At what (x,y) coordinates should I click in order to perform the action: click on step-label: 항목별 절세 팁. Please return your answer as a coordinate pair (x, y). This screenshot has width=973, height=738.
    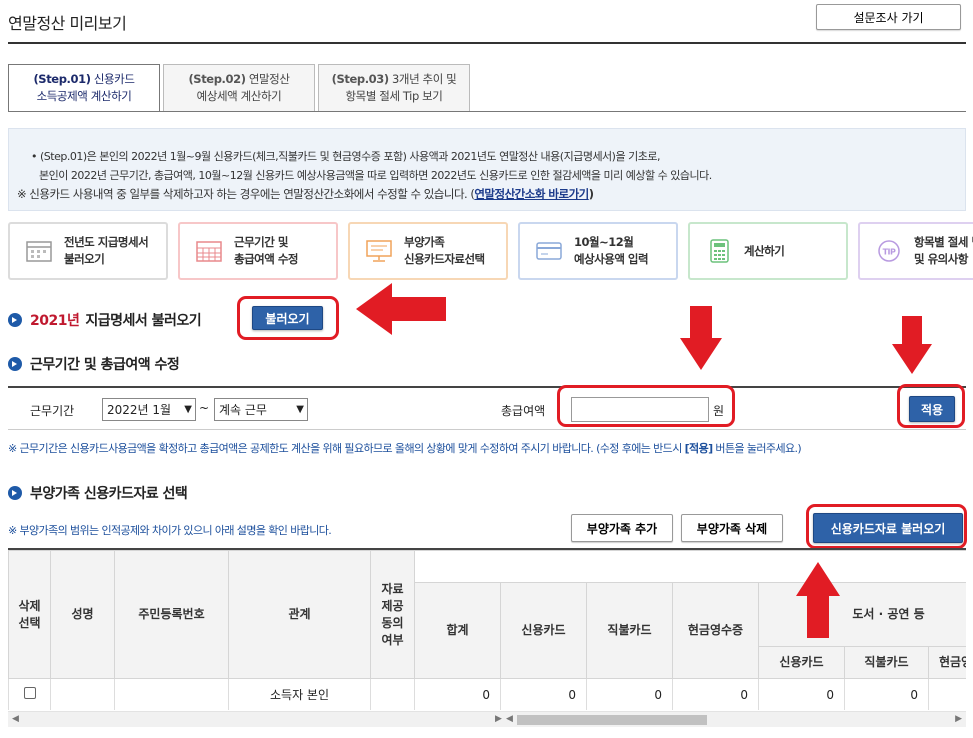
    Looking at the image, I should click on (943, 242).